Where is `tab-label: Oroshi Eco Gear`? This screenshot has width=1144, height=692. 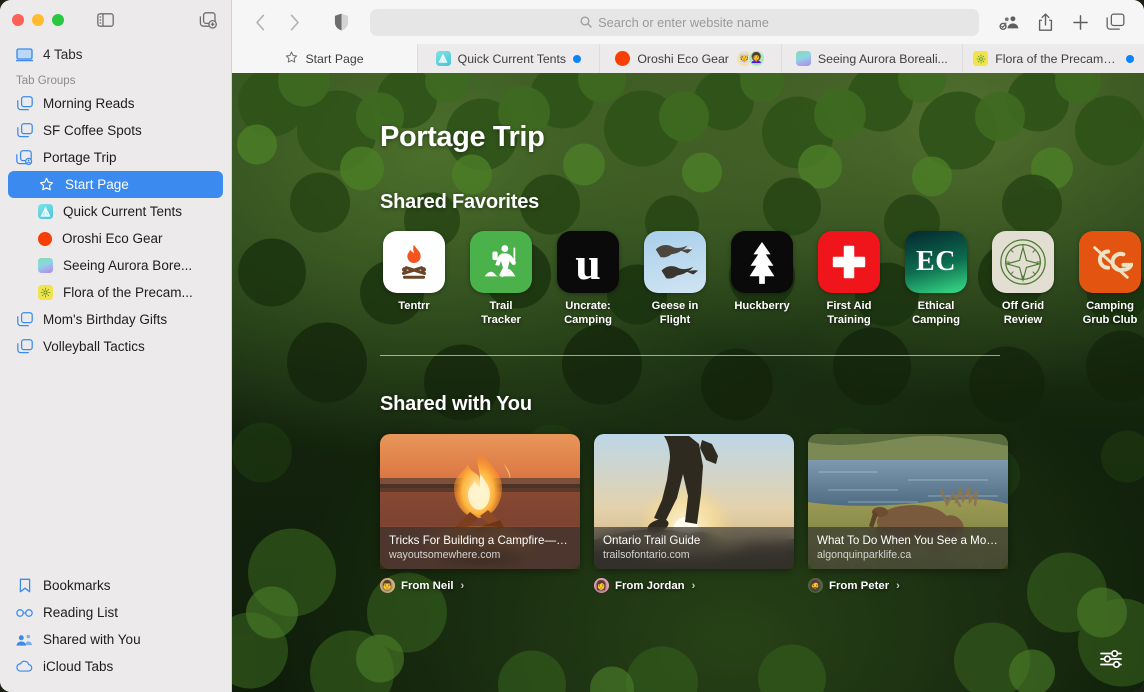 tab-label: Oroshi Eco Gear is located at coordinates (683, 58).